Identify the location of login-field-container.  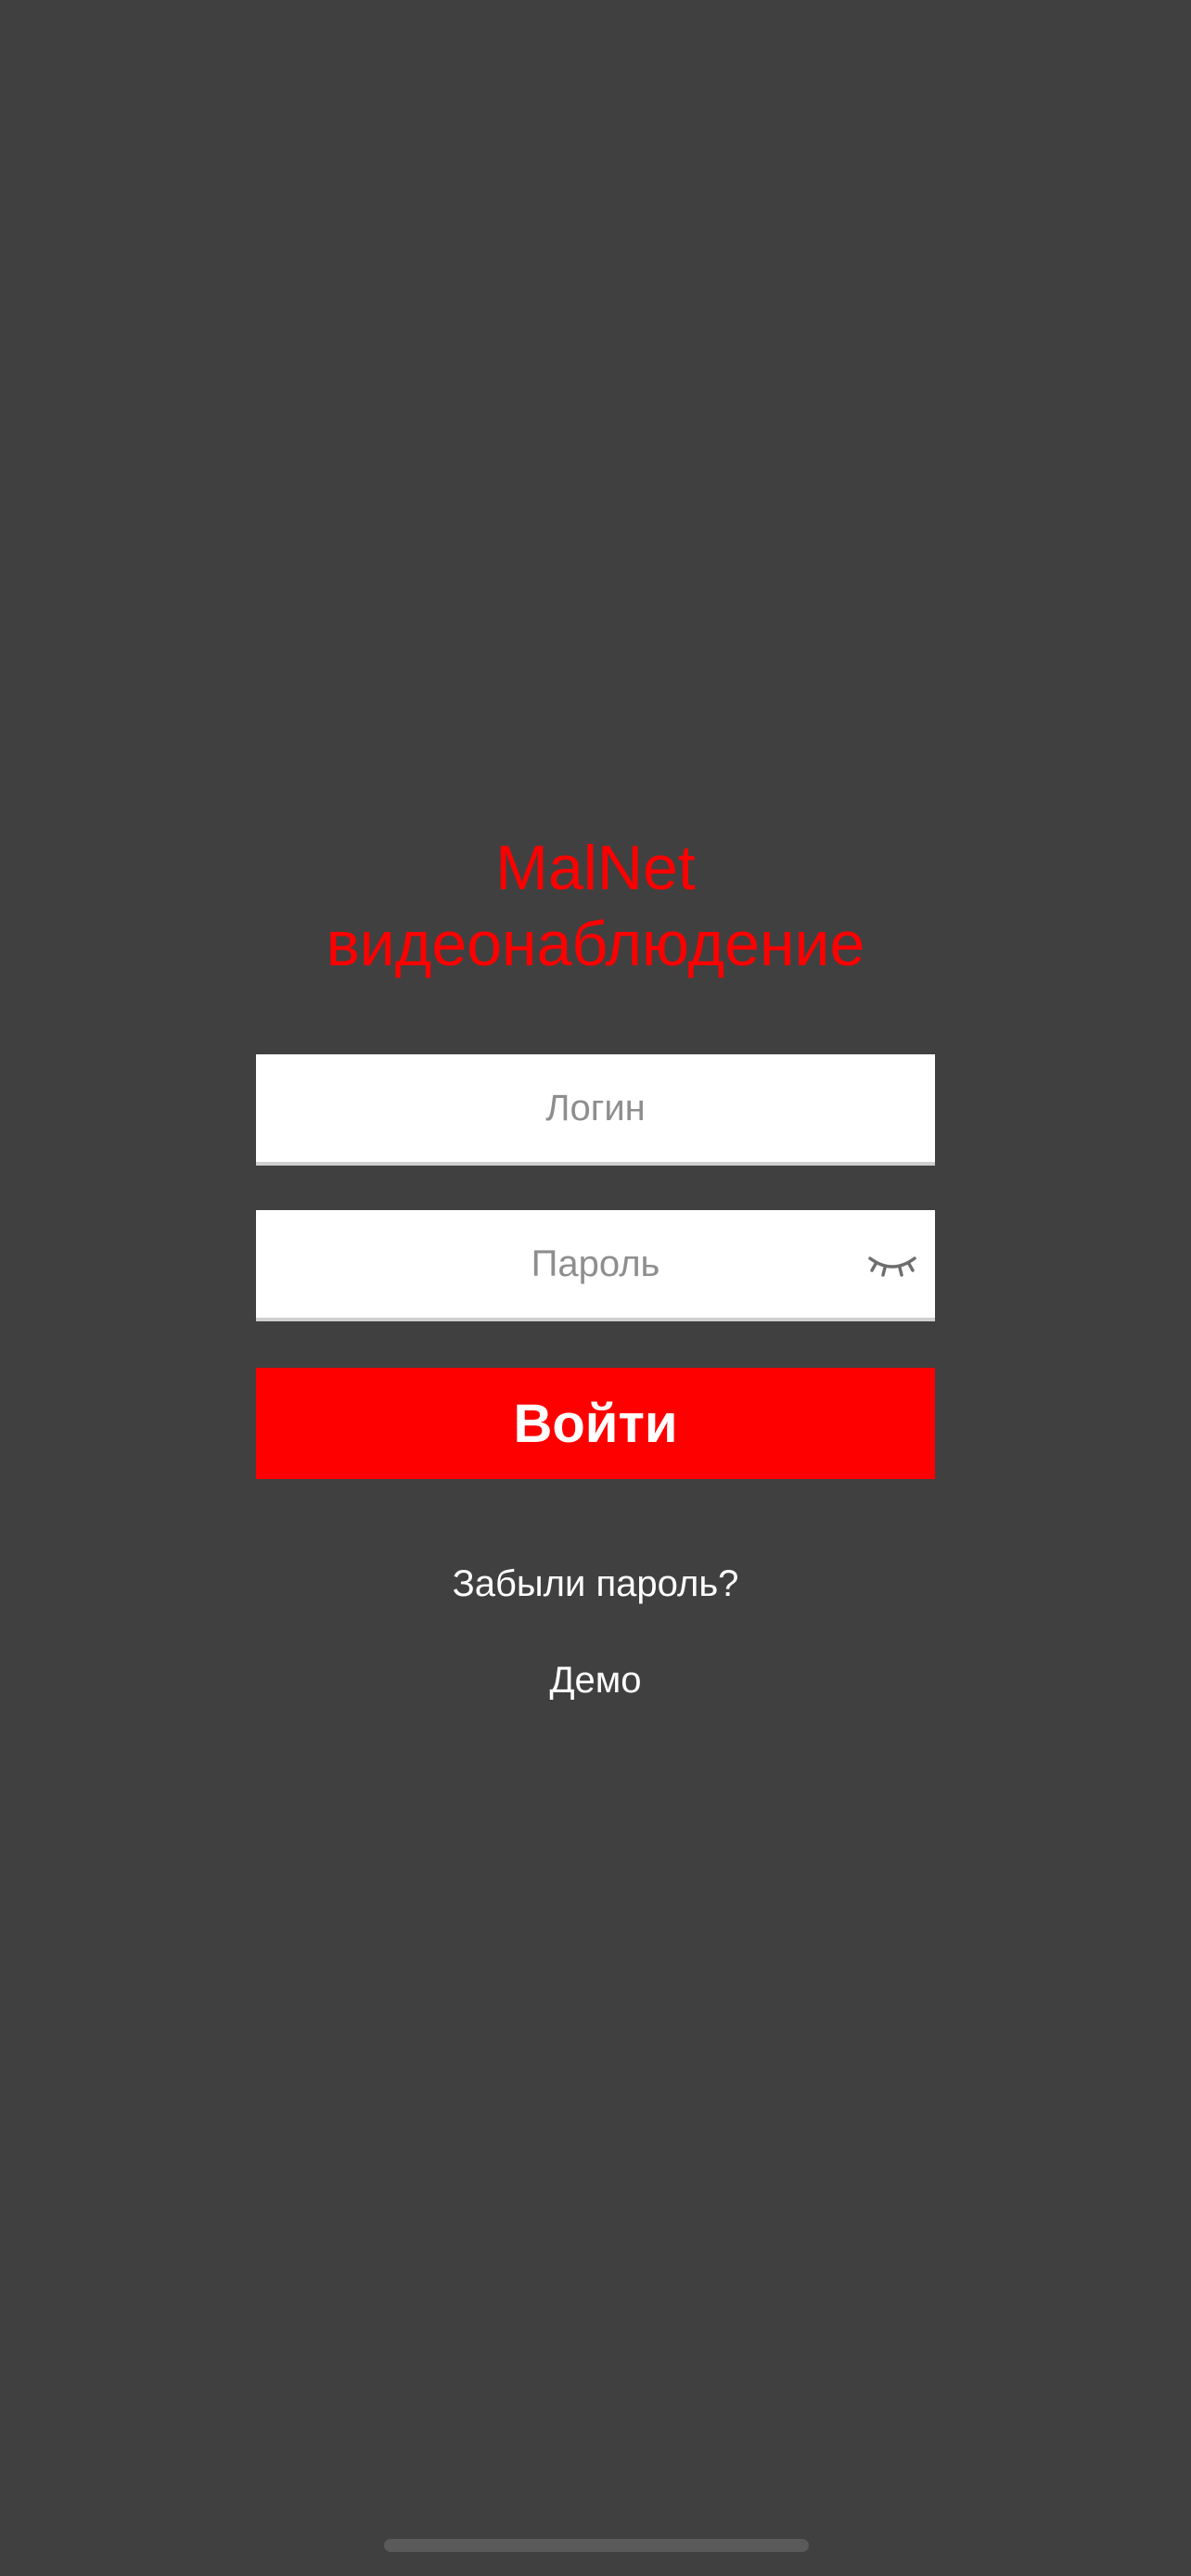
(595, 1110).